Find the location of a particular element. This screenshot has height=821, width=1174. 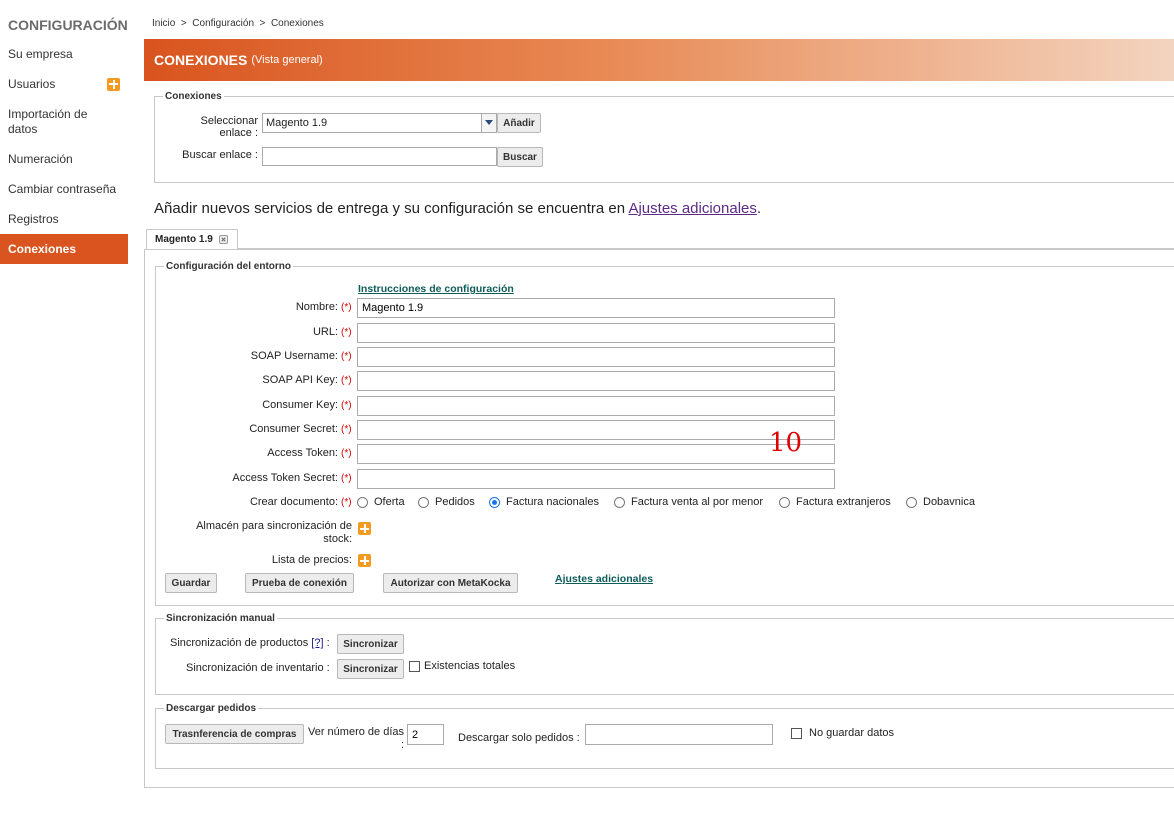

test-connection-button: Prueba de conexión is located at coordinates (299, 583).